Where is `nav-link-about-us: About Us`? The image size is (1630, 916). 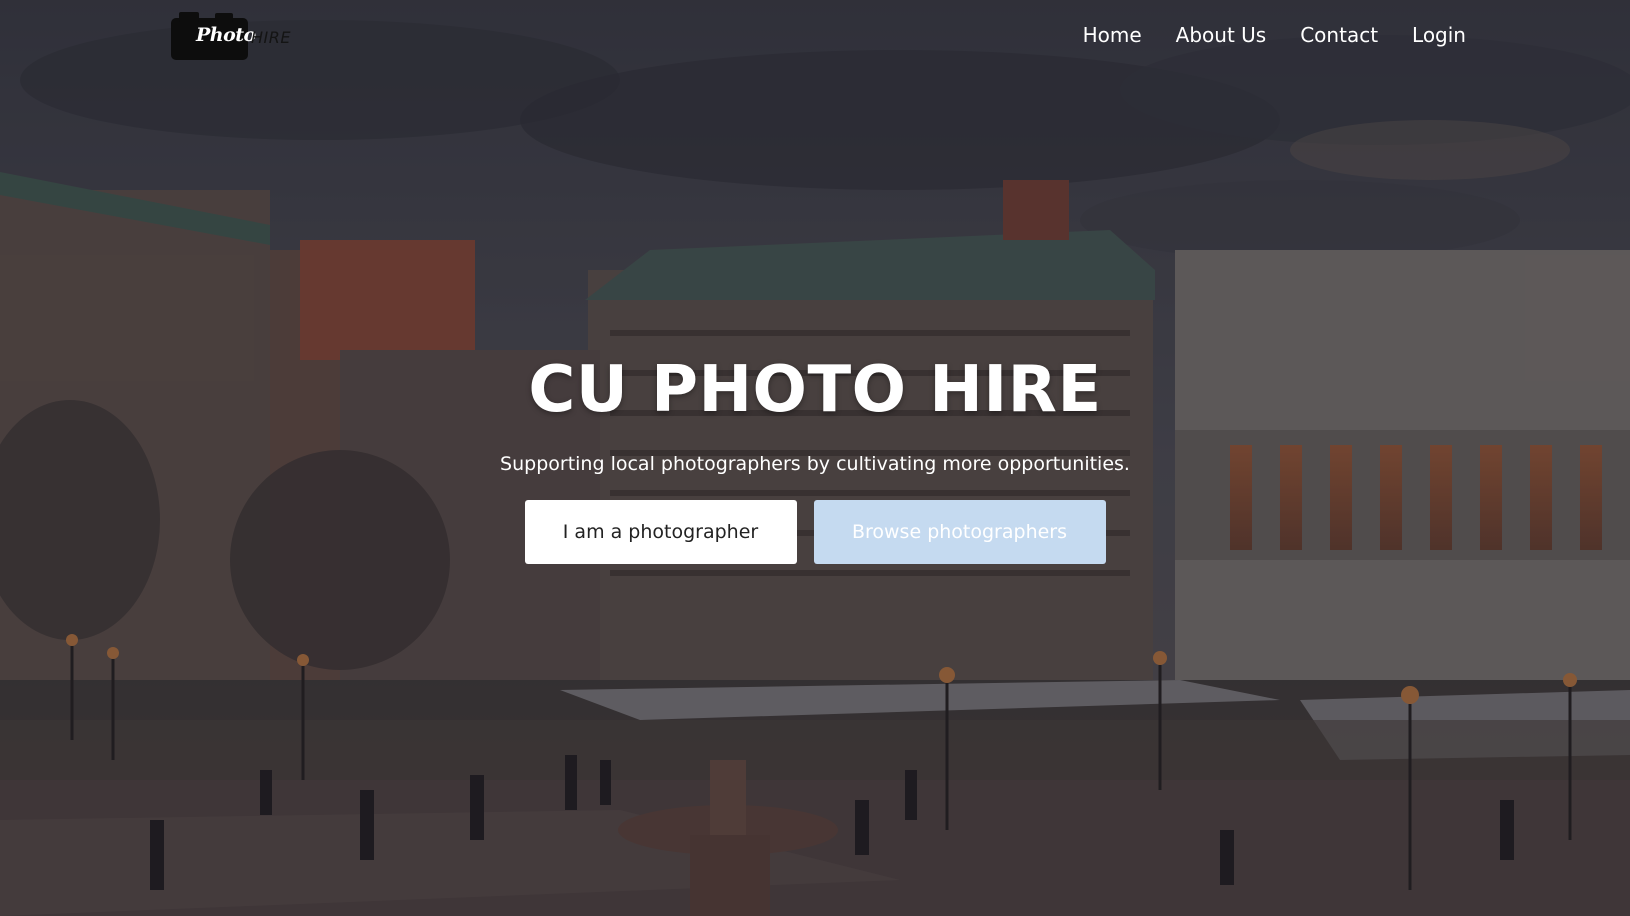
nav-link-about-us: About Us is located at coordinates (1221, 35).